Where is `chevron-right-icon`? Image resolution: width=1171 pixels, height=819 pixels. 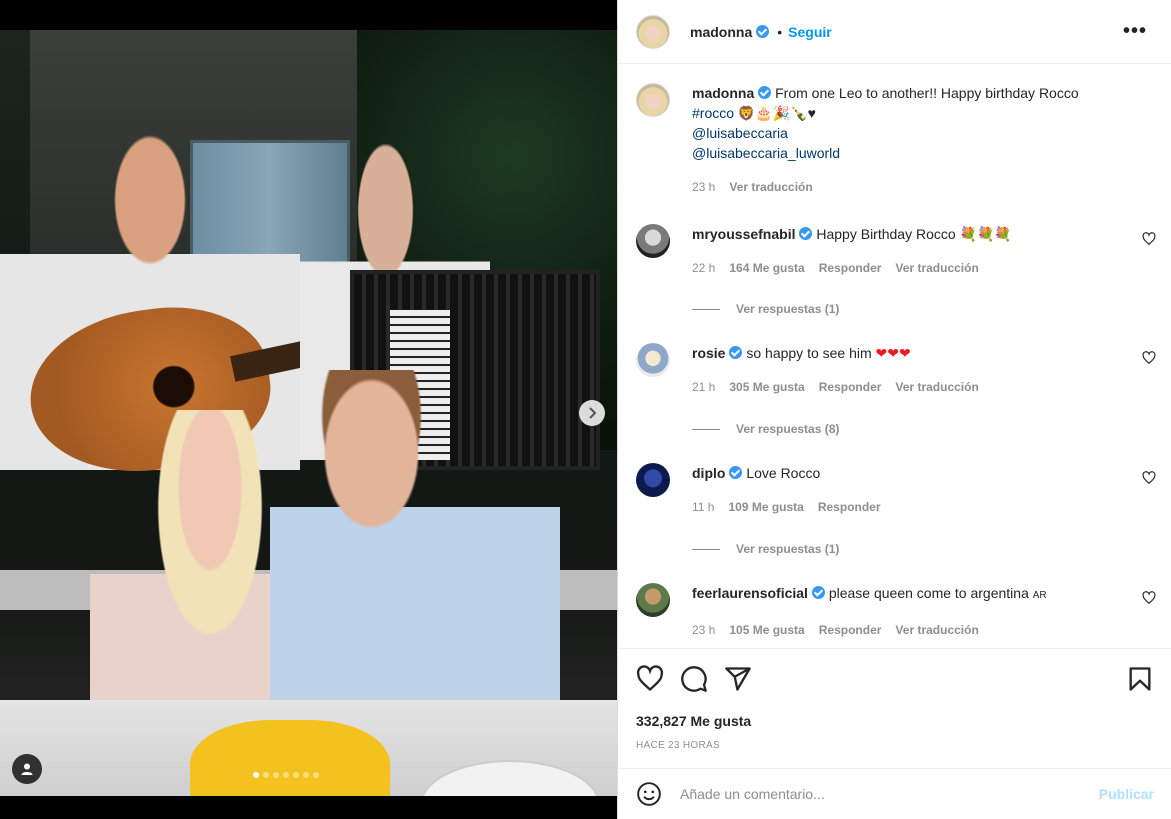
chevron-right-icon is located at coordinates (593, 413).